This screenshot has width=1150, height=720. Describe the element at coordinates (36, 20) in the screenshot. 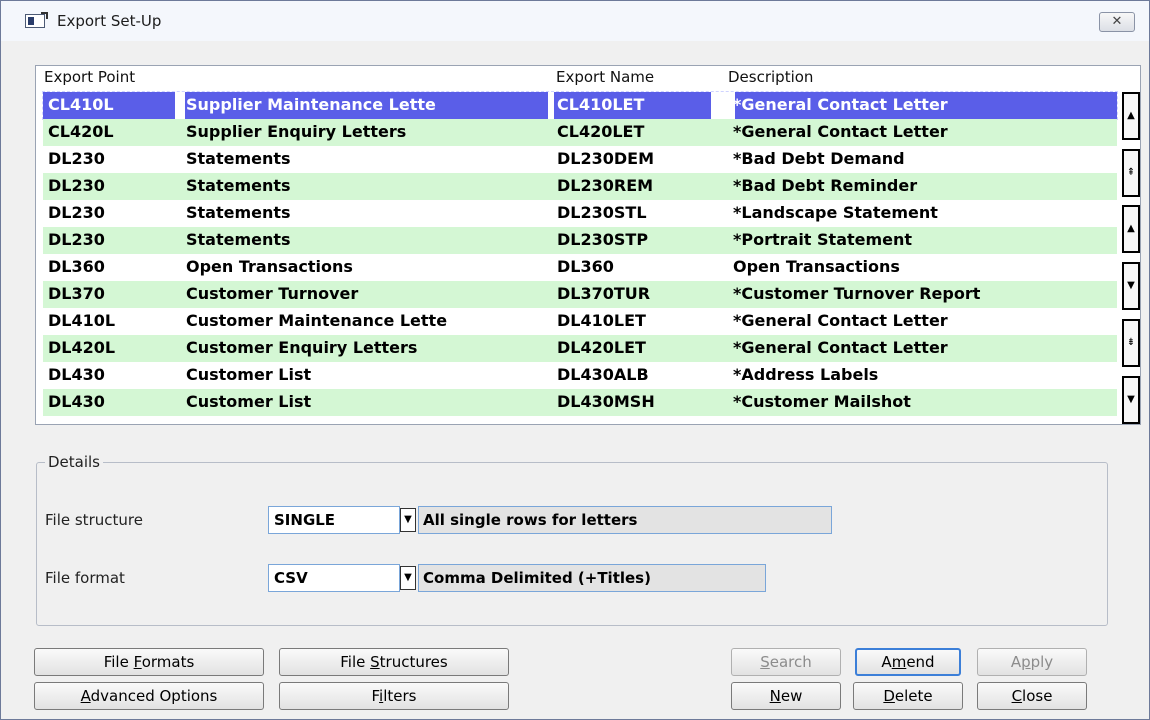

I see `app-icon` at that location.